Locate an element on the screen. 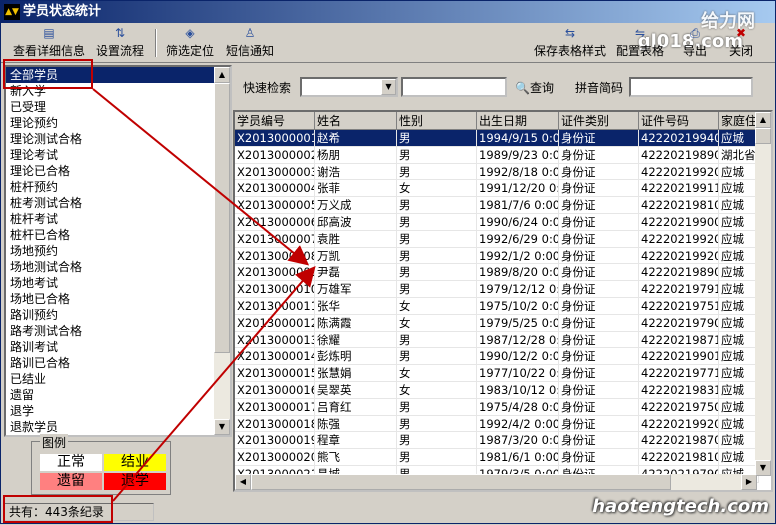  status-list-item: 场地测试合格 is located at coordinates (111, 267).